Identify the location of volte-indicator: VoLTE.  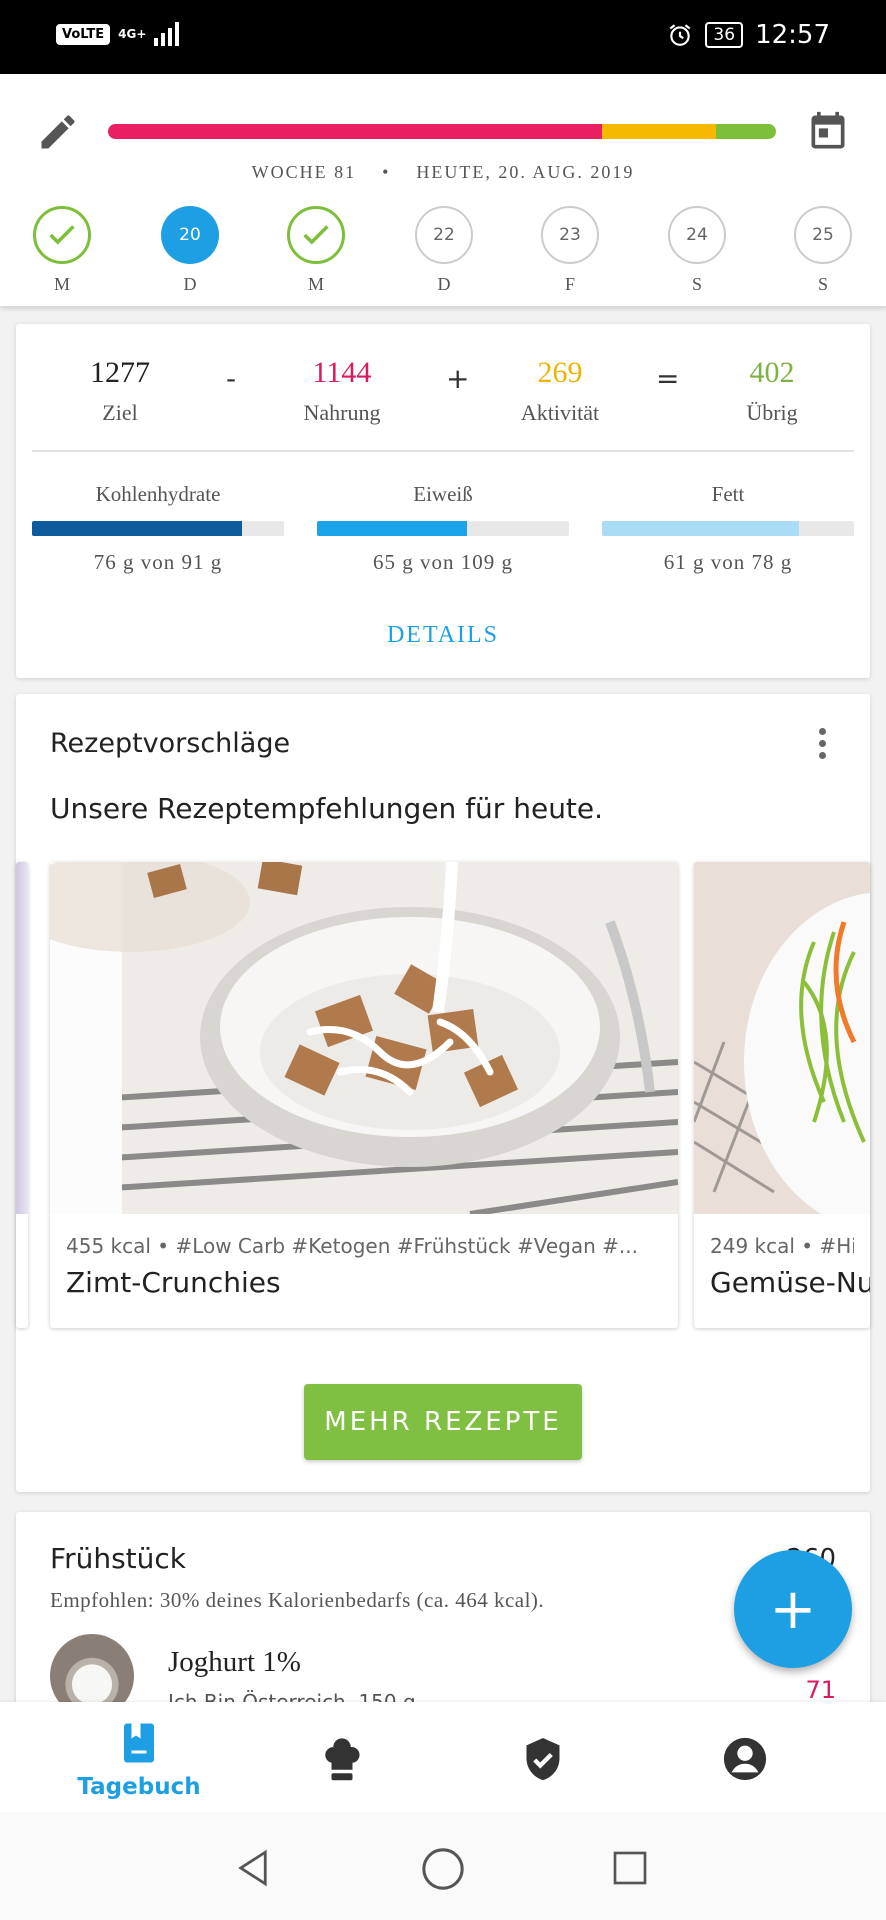
(83, 34).